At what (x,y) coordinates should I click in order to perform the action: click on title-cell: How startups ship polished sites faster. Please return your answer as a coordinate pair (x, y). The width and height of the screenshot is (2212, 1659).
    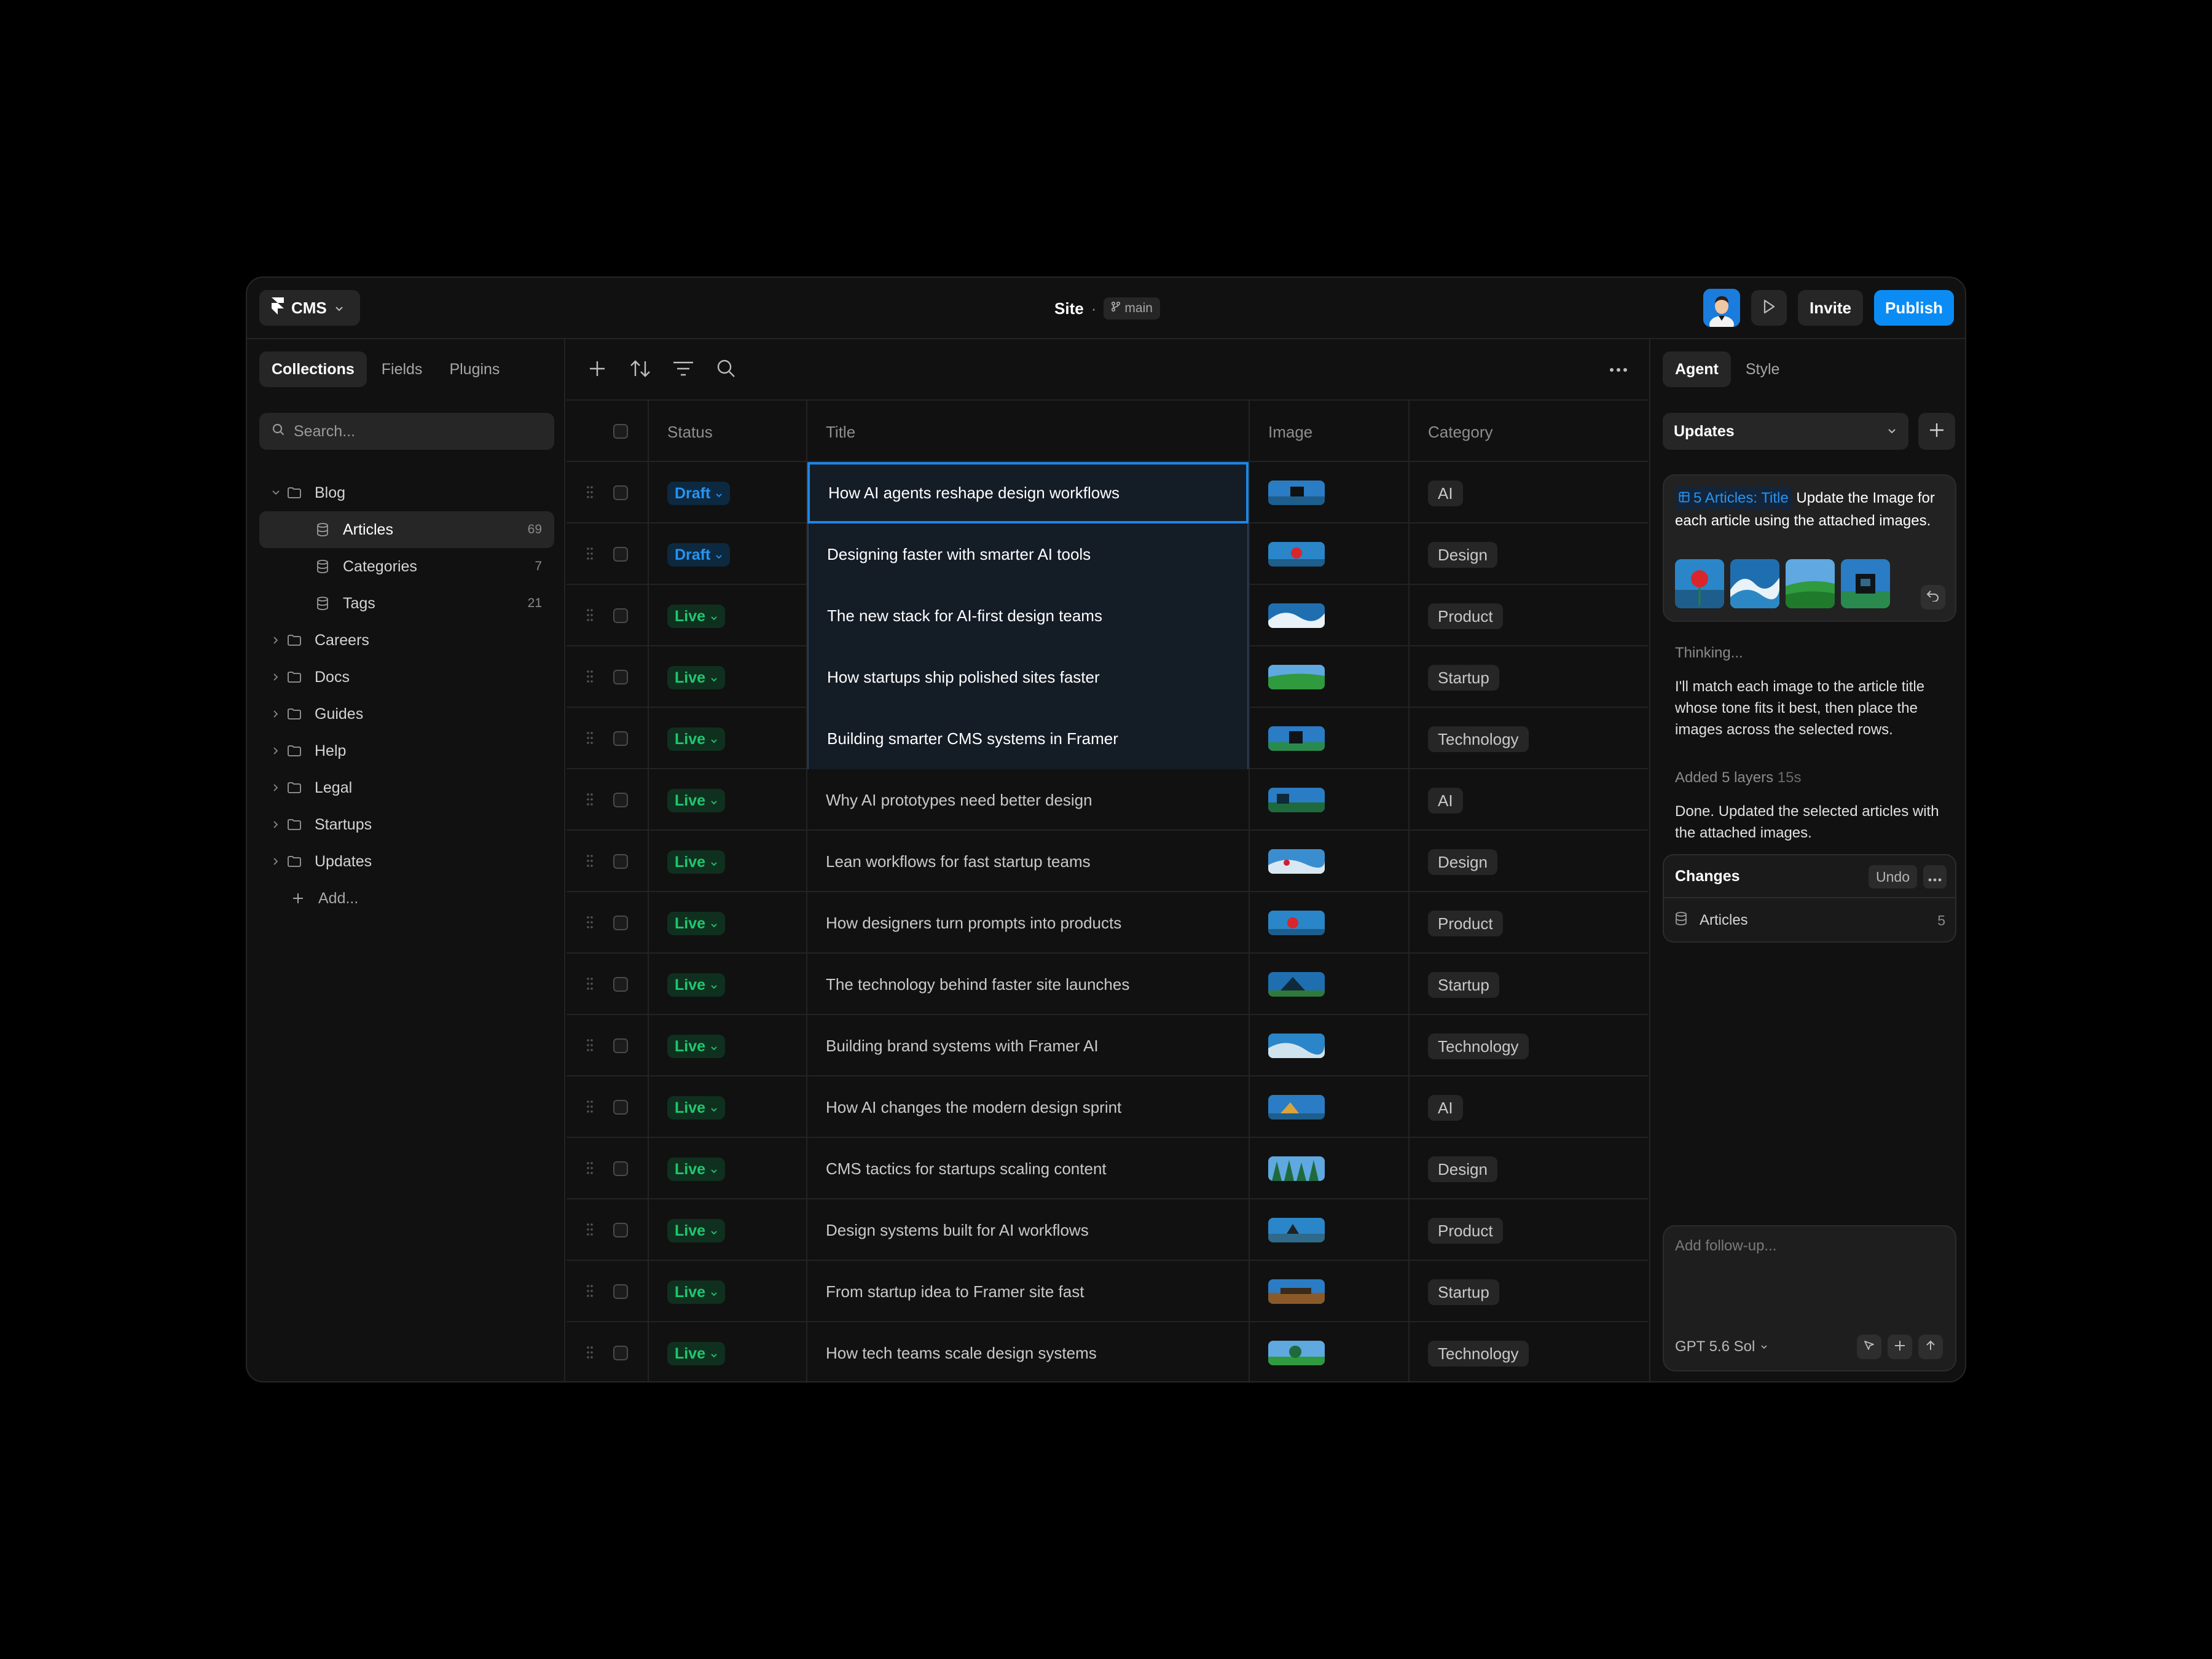
    Looking at the image, I should click on (1028, 677).